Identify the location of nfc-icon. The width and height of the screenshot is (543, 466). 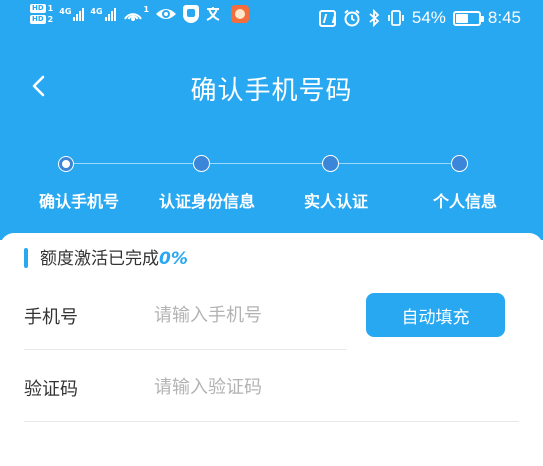
(327, 18).